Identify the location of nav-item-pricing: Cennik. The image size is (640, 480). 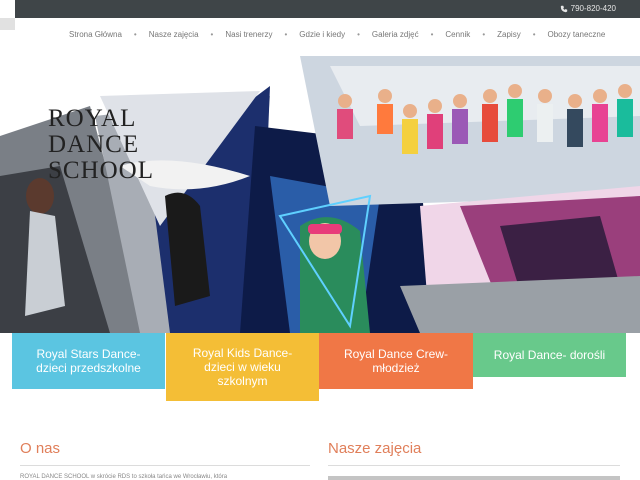
(457, 34).